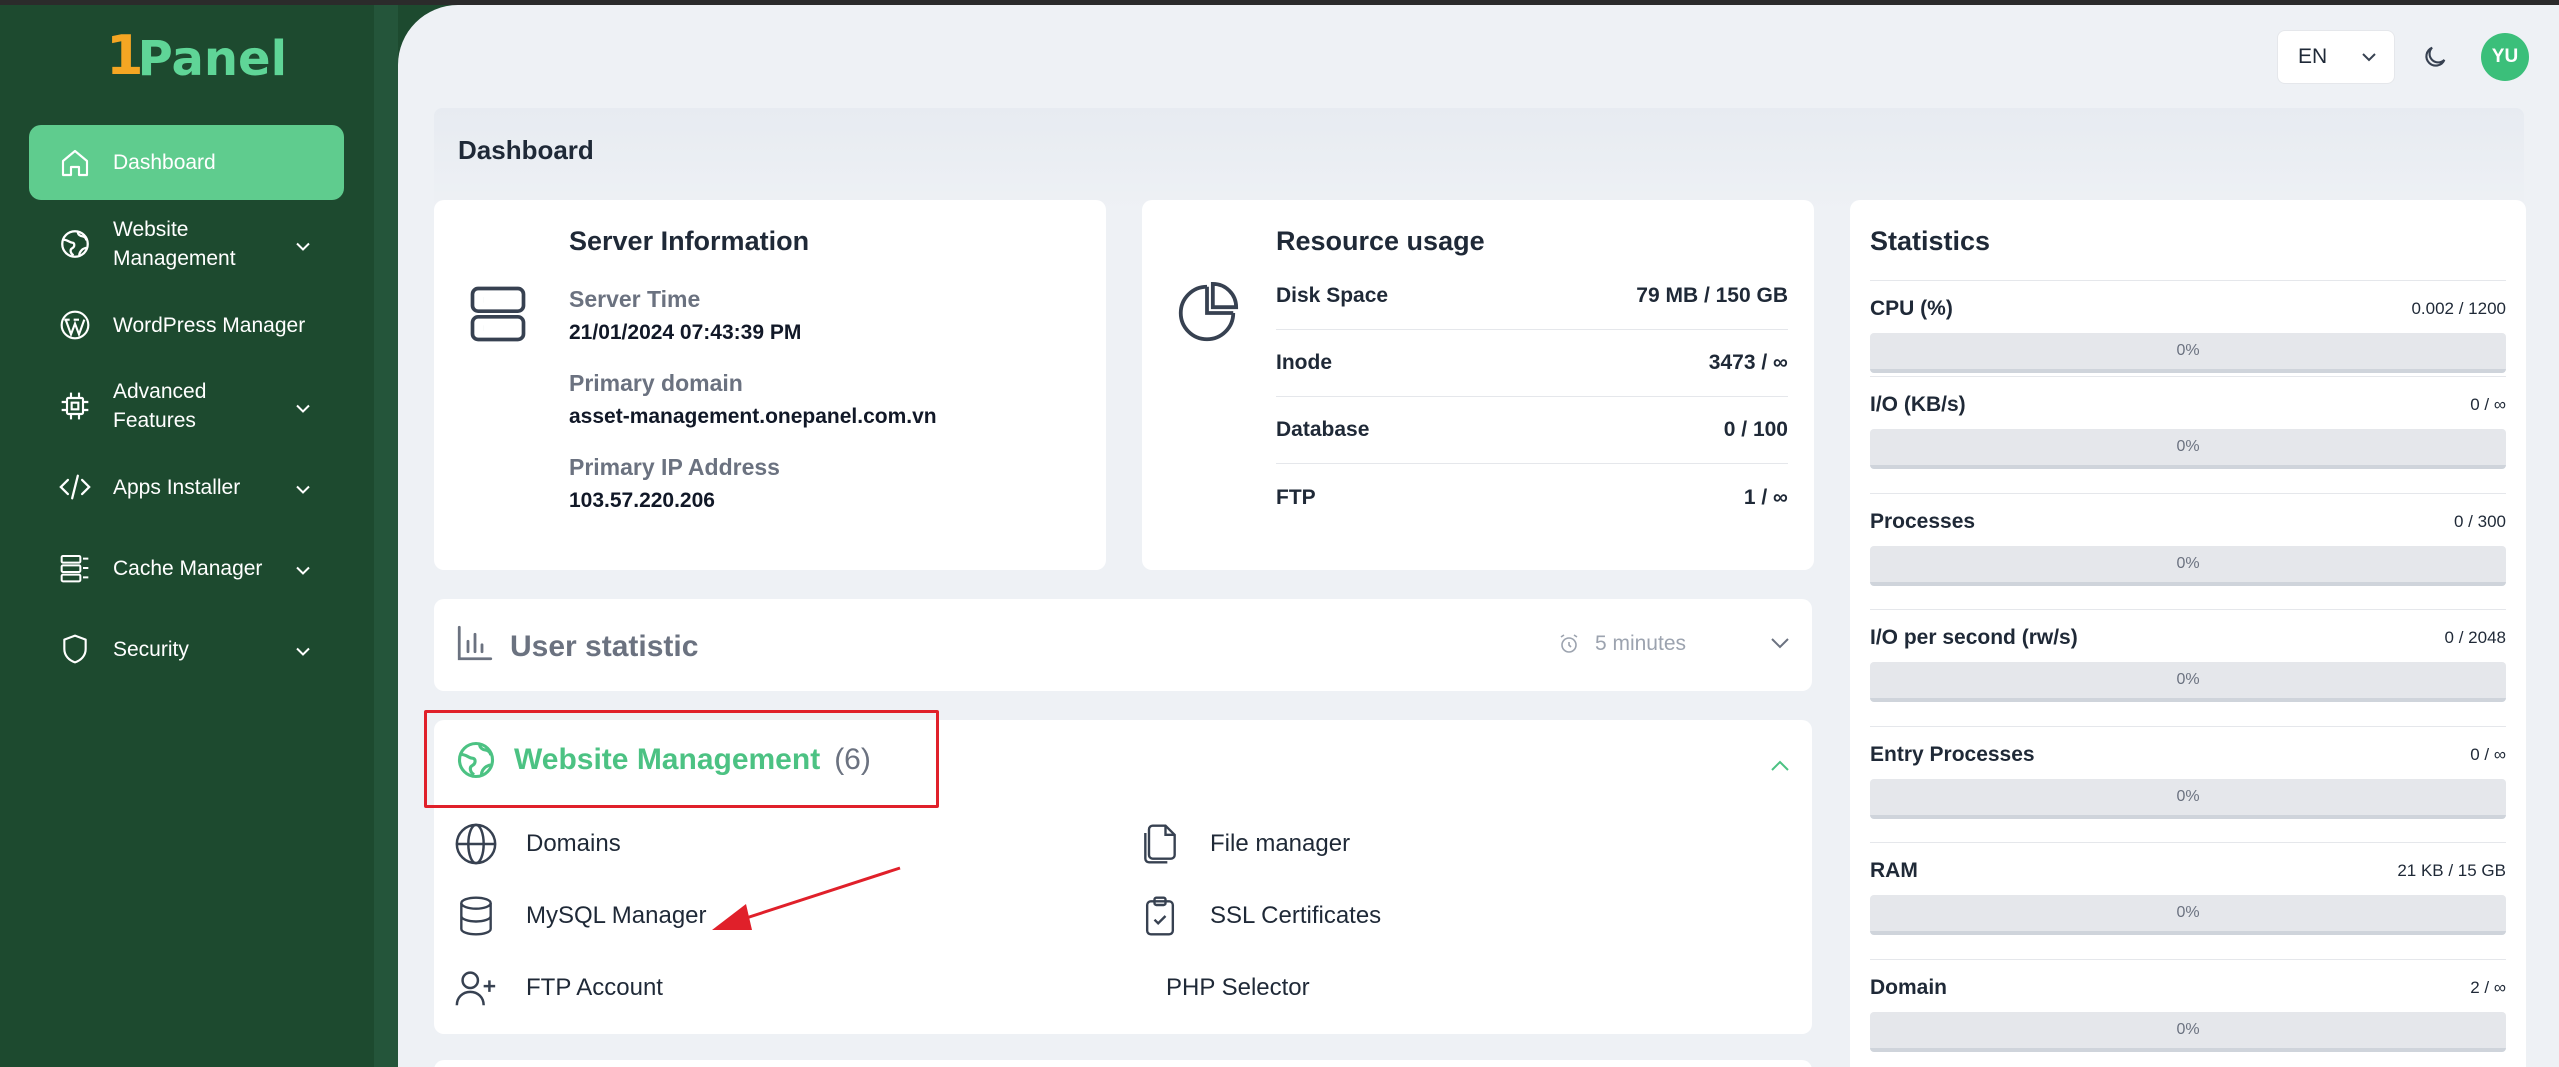 This screenshot has height=1067, width=2559. Describe the element at coordinates (1123, 645) in the screenshot. I see `user-statistic-panel: User statistic 5 minutes` at that location.